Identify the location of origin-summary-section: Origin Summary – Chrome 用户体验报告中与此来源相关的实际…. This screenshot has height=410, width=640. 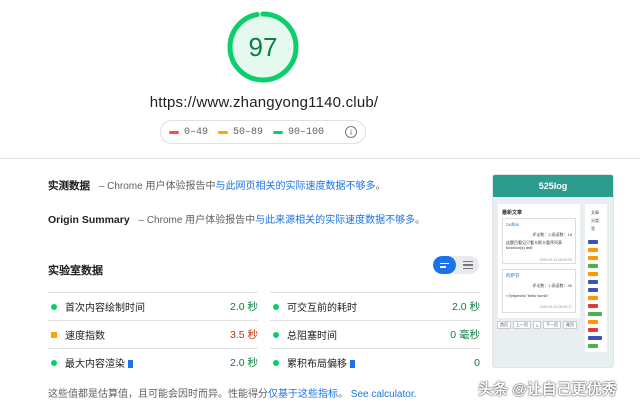
(236, 218).